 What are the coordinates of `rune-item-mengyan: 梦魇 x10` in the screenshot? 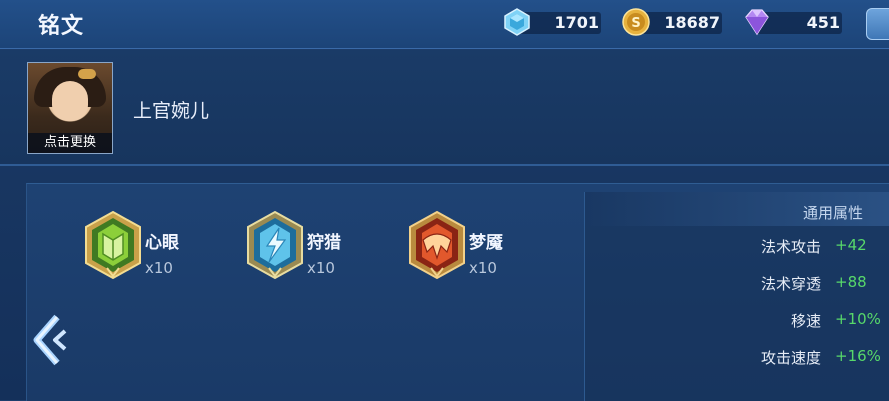 It's located at (472, 245).